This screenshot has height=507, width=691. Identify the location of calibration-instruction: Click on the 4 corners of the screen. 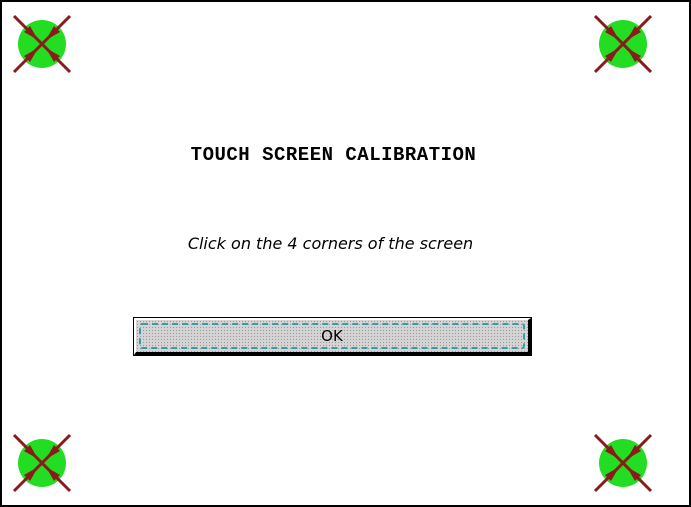
(330, 243).